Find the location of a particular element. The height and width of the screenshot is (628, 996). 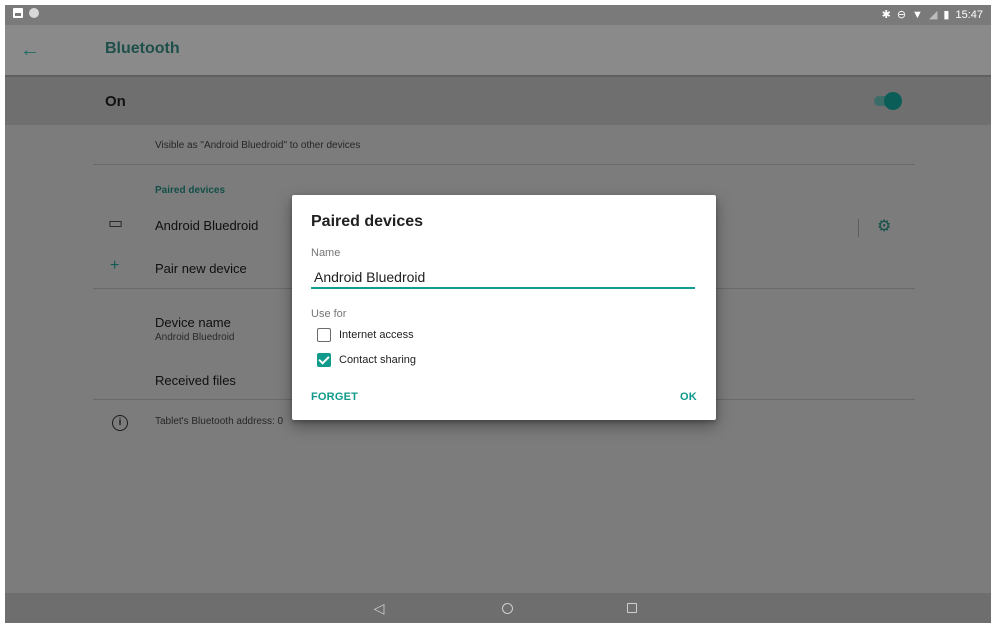

navigation-bar: ◁ is located at coordinates (498, 608).